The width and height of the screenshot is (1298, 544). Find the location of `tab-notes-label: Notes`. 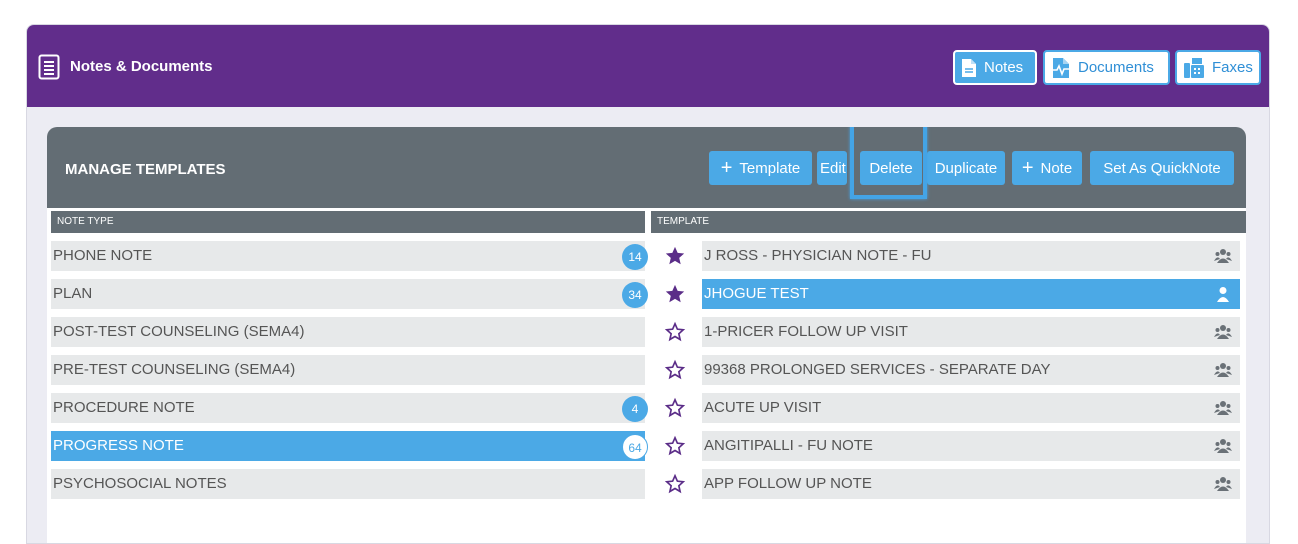

tab-notes-label: Notes is located at coordinates (1004, 67).